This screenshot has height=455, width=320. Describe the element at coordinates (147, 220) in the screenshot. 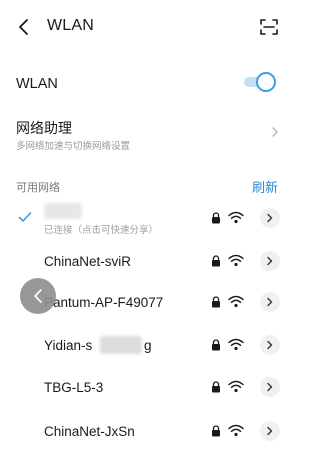

I see `network-item-connected: 已连接（点击可快速分享）` at that location.